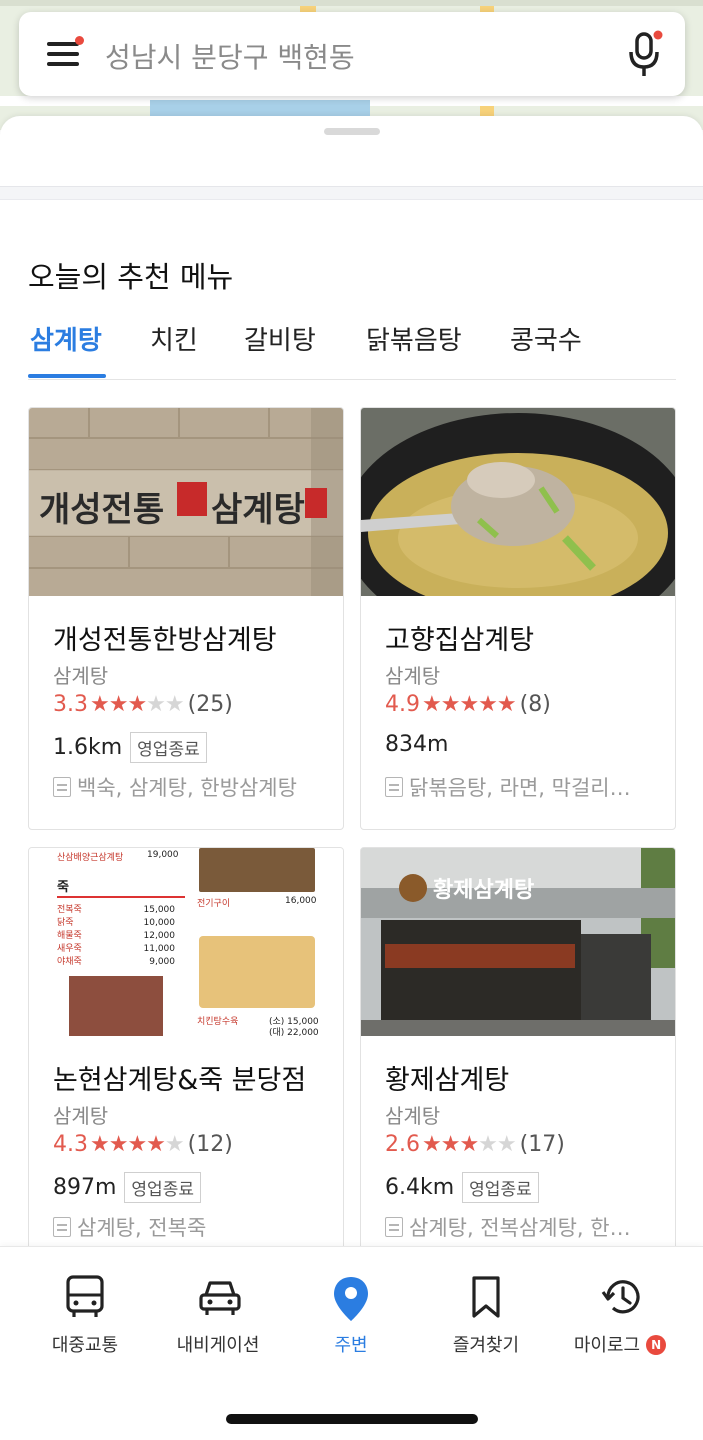  What do you see at coordinates (518, 942) in the screenshot?
I see `restaurant-photo: 황제삼계탕` at bounding box center [518, 942].